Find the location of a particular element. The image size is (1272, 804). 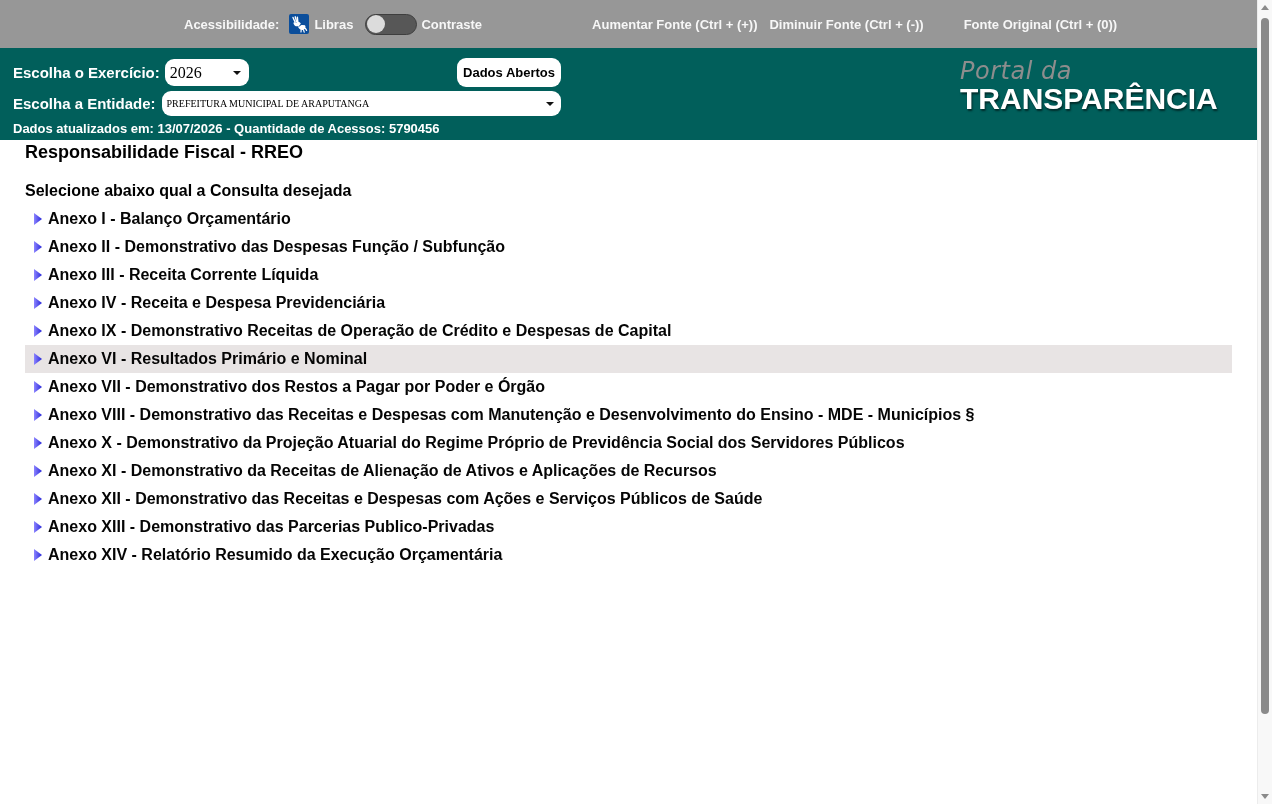

report-link: Anexo IX - Demonstrativo Receitas de Operação de Crédito e Despesas de Capital is located at coordinates (628, 331).